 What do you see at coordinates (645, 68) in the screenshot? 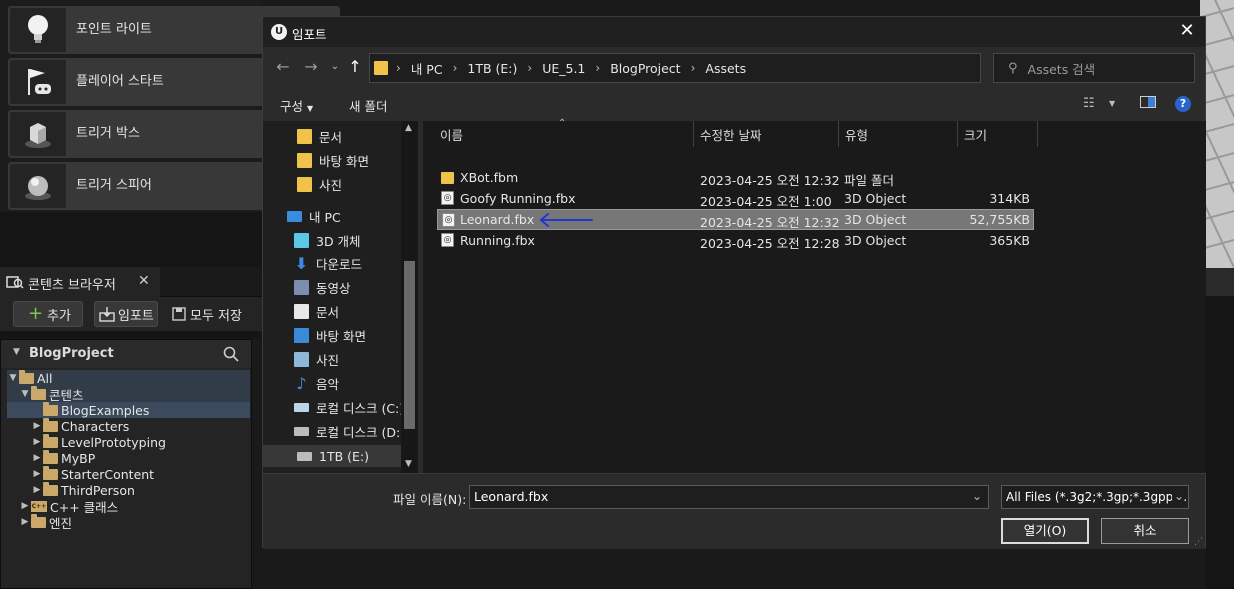
I see `breadcrumb-blogproject: BlogProject` at bounding box center [645, 68].